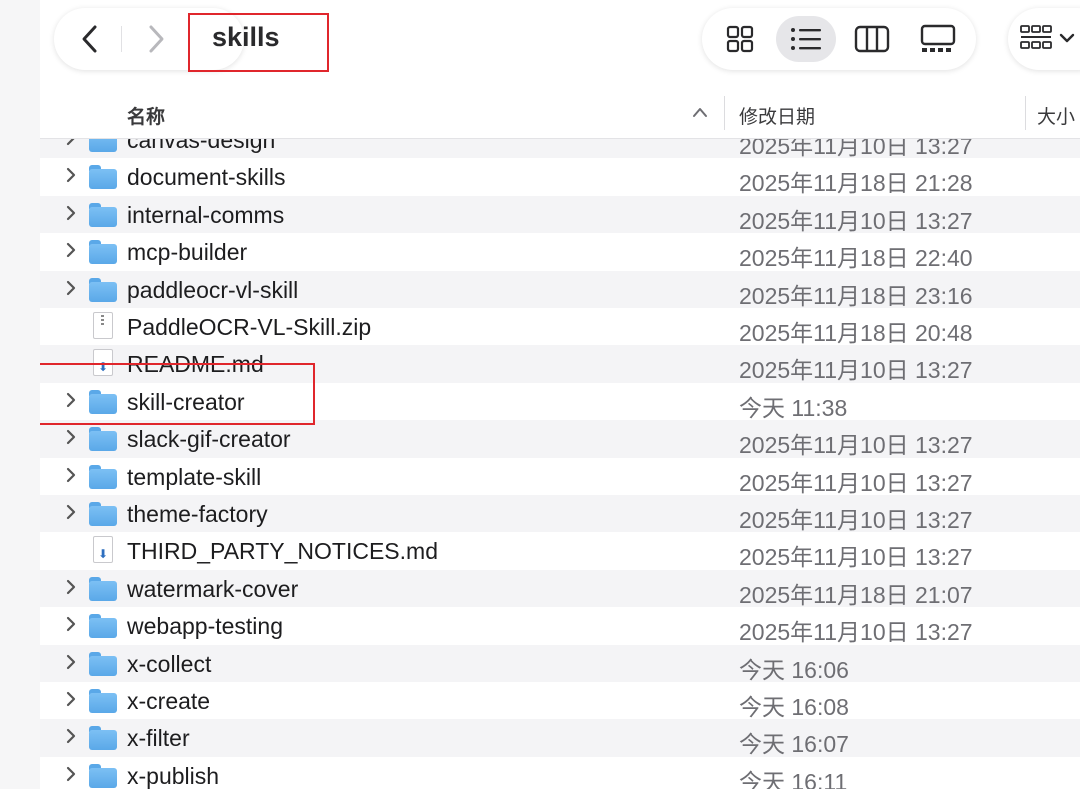 The width and height of the screenshot is (1080, 789). I want to click on file-name: paddleocr-vl-skill, so click(213, 289).